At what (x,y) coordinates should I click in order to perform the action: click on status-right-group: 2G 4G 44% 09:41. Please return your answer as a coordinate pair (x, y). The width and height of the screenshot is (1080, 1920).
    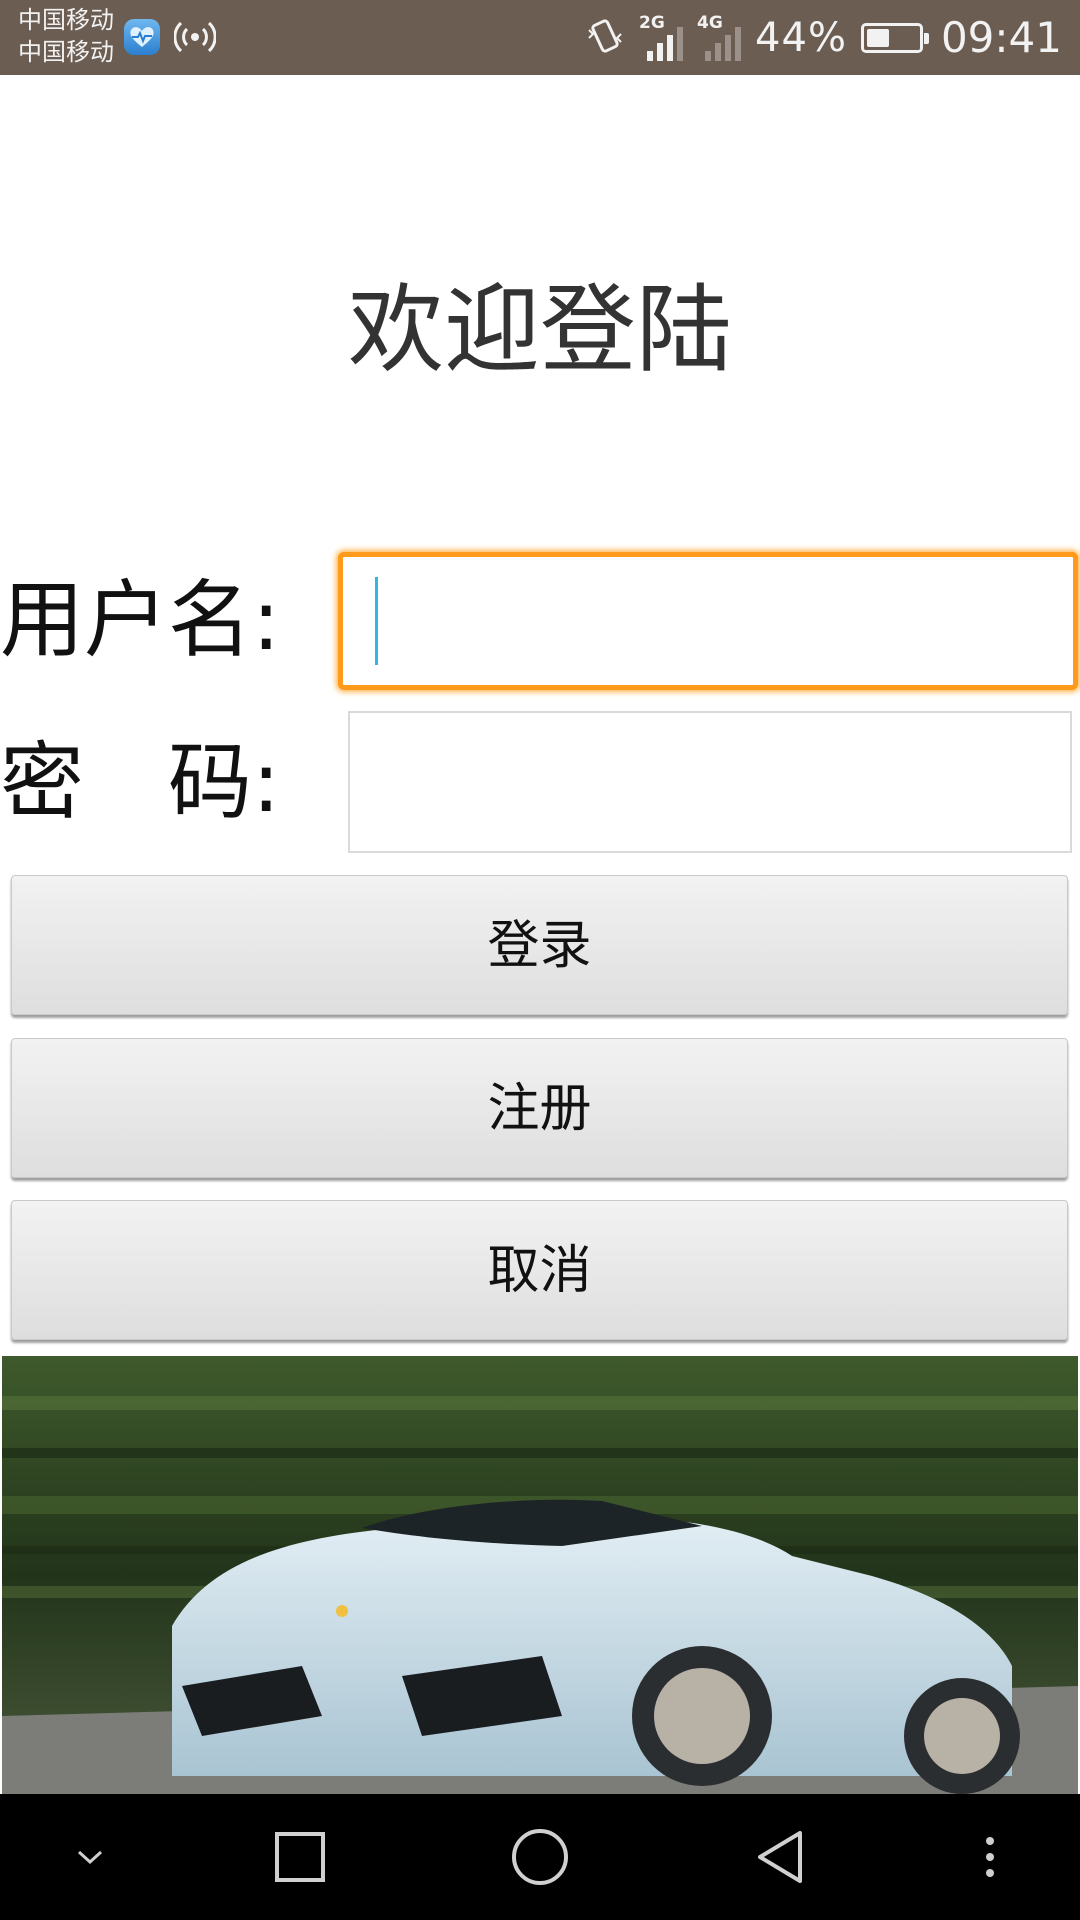
    Looking at the image, I should click on (823, 37).